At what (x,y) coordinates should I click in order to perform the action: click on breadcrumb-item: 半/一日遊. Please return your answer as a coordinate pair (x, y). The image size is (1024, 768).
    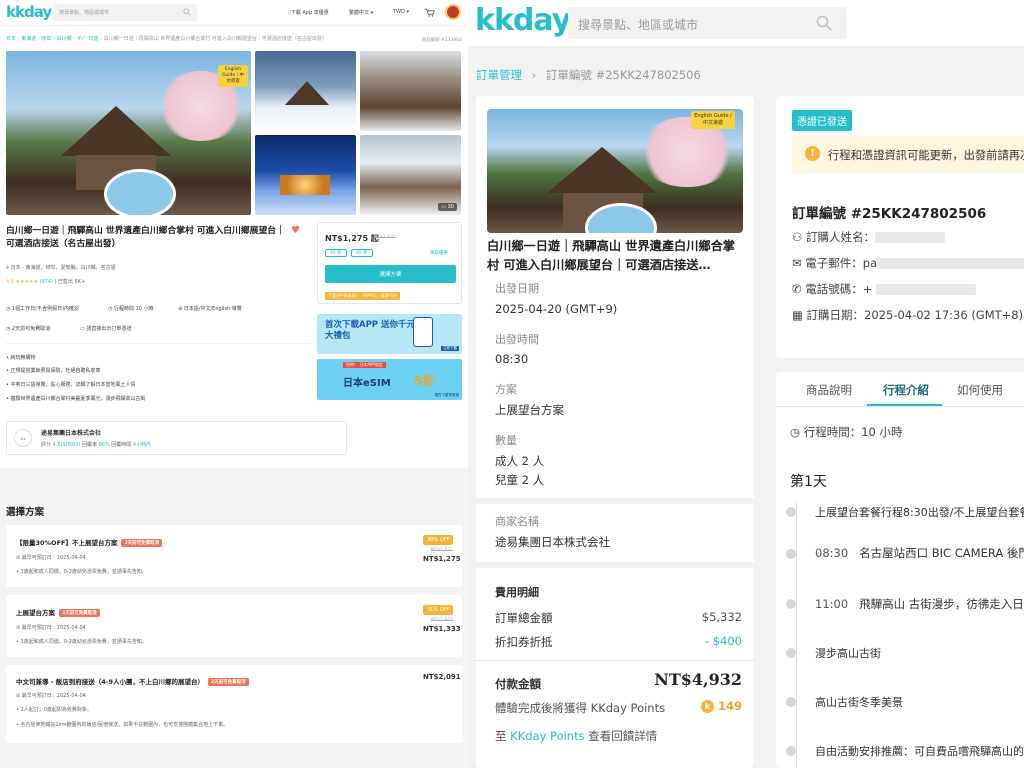
    Looking at the image, I should click on (88, 39).